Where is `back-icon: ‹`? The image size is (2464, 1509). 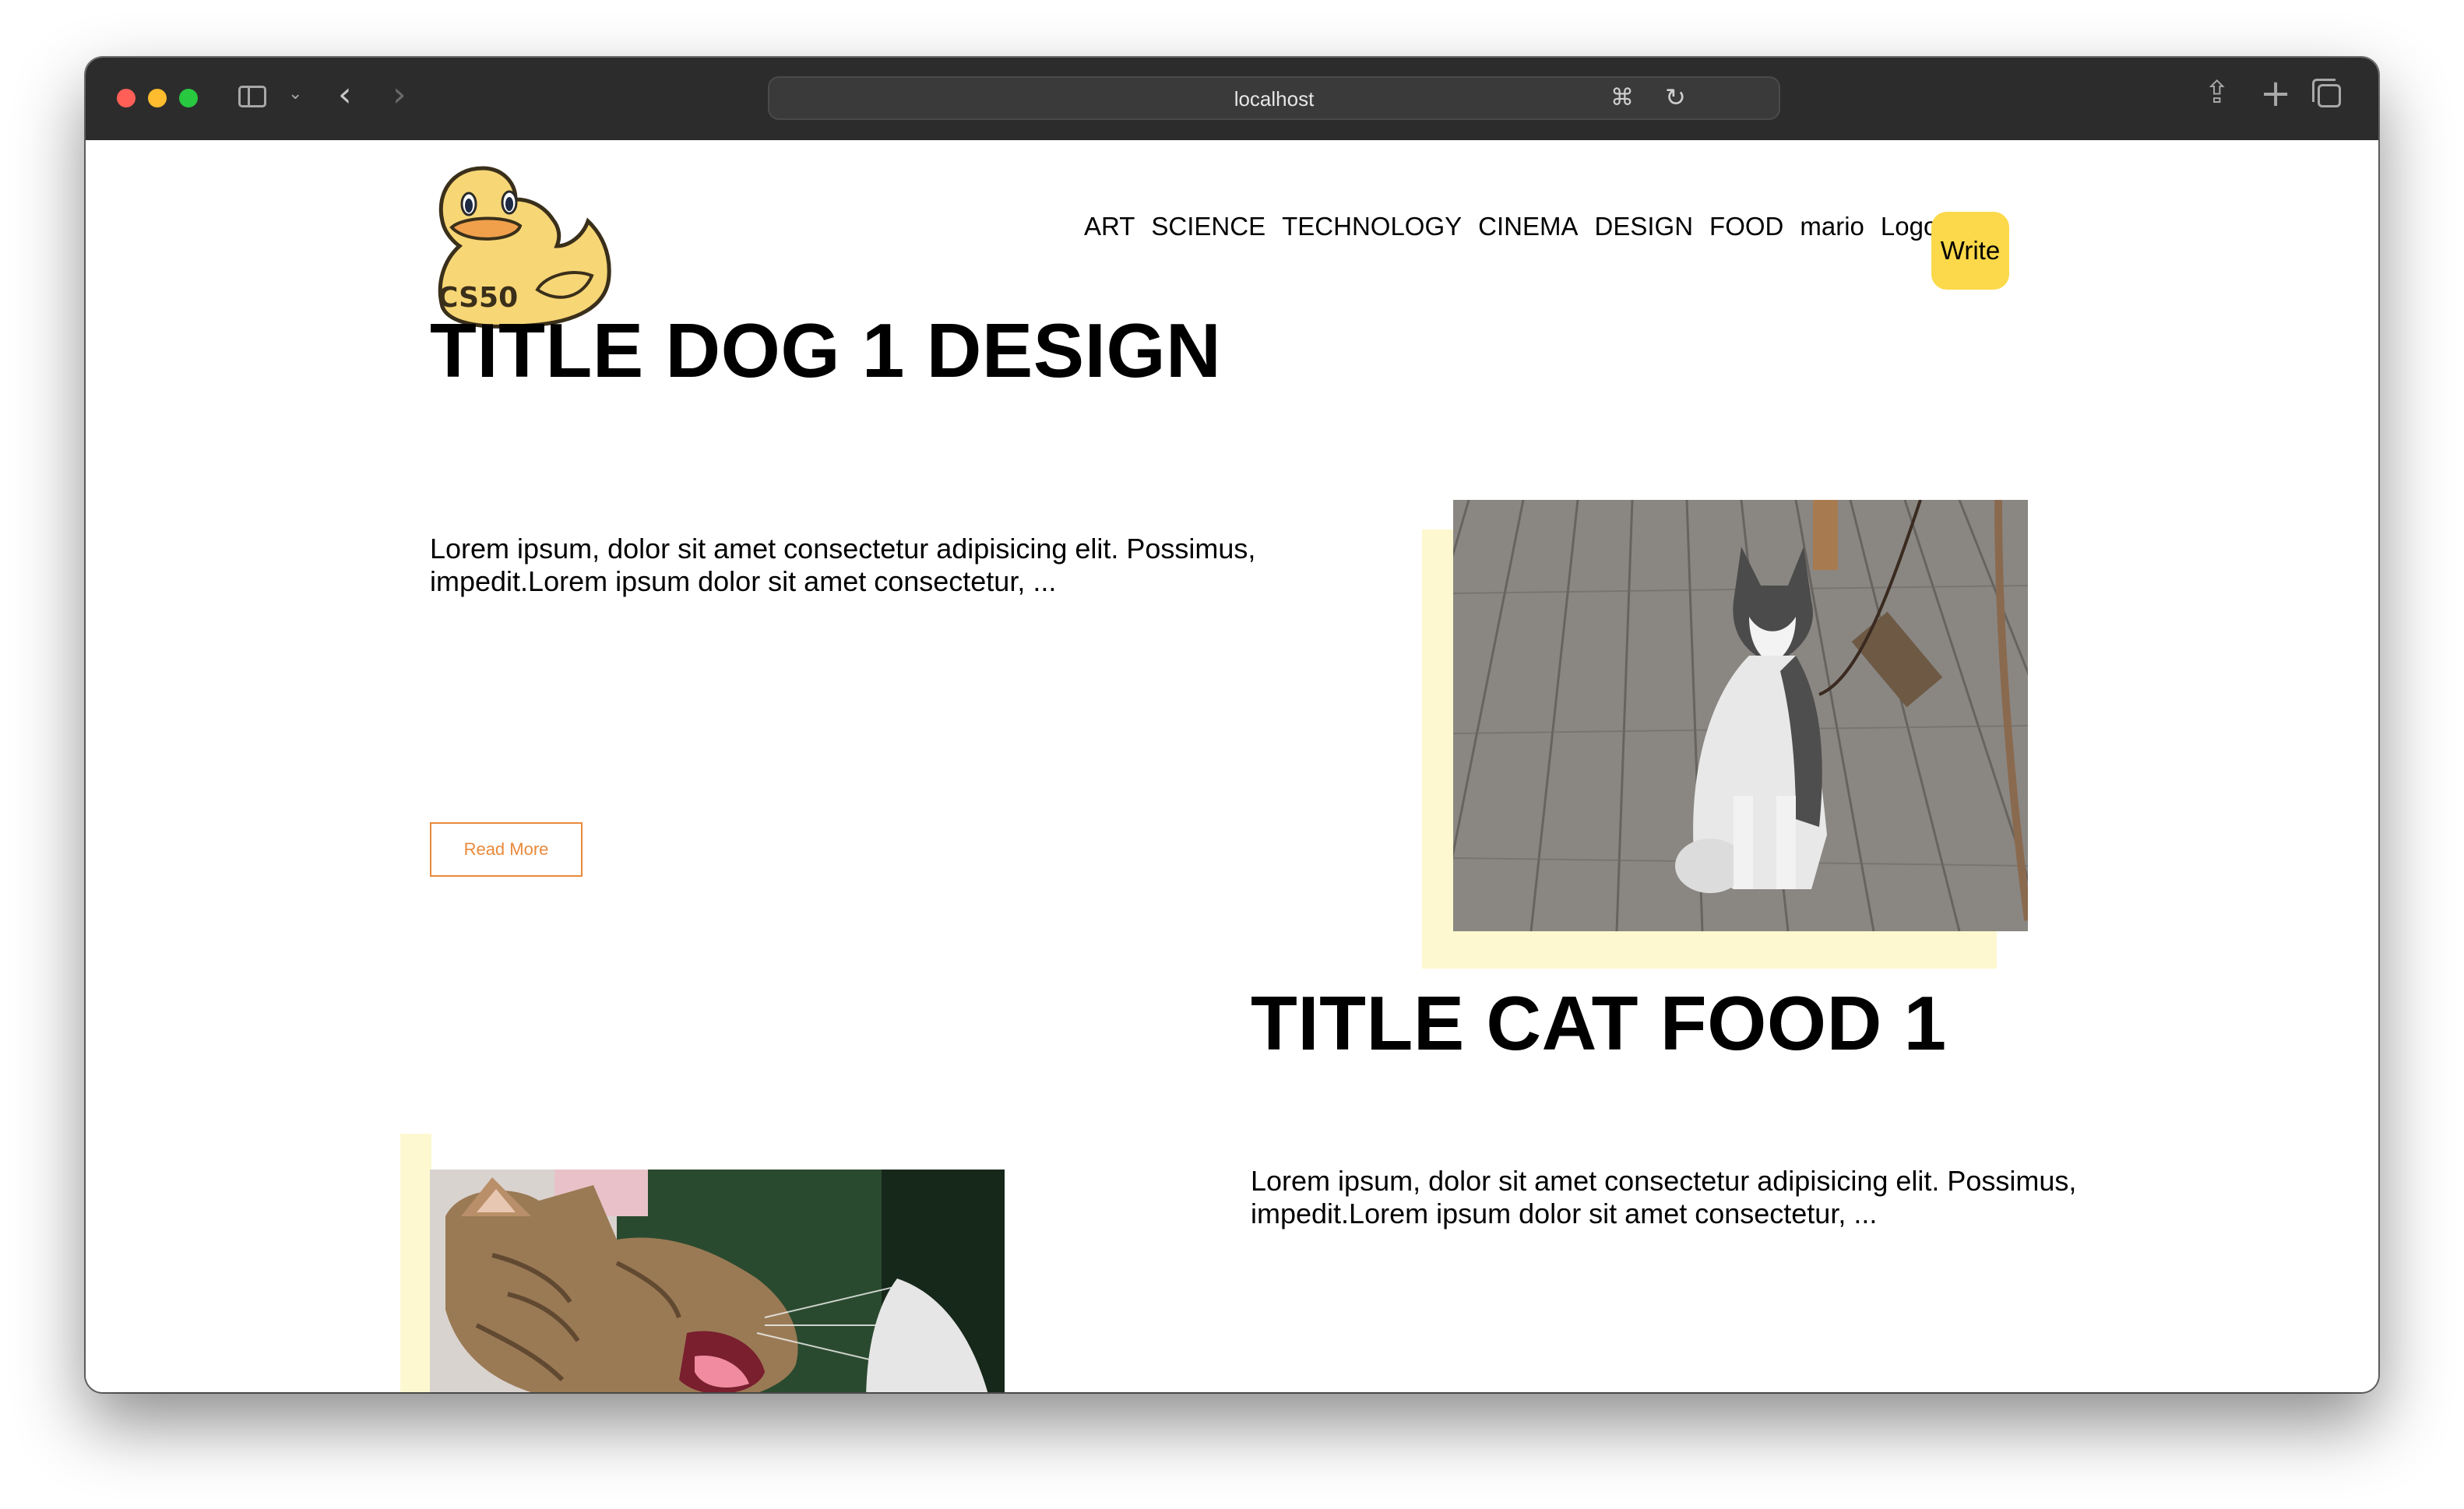
back-icon: ‹ is located at coordinates (345, 94).